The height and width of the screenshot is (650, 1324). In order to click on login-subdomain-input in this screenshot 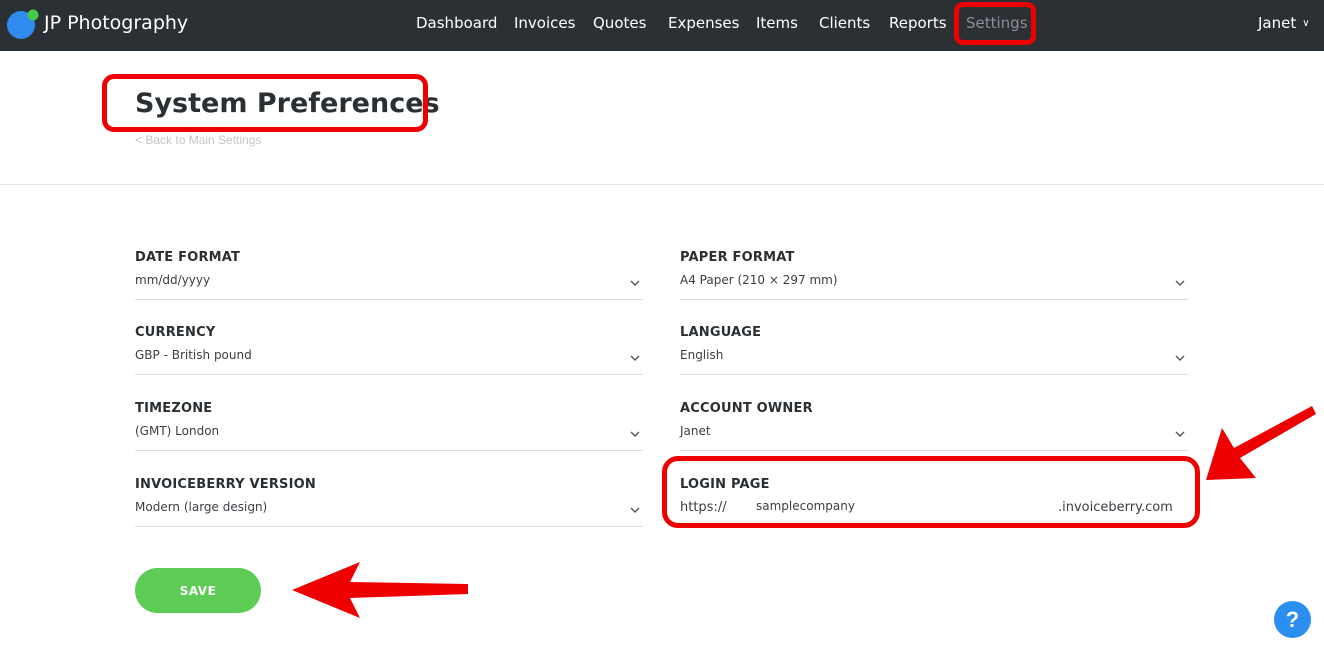, I will do `click(906, 506)`.